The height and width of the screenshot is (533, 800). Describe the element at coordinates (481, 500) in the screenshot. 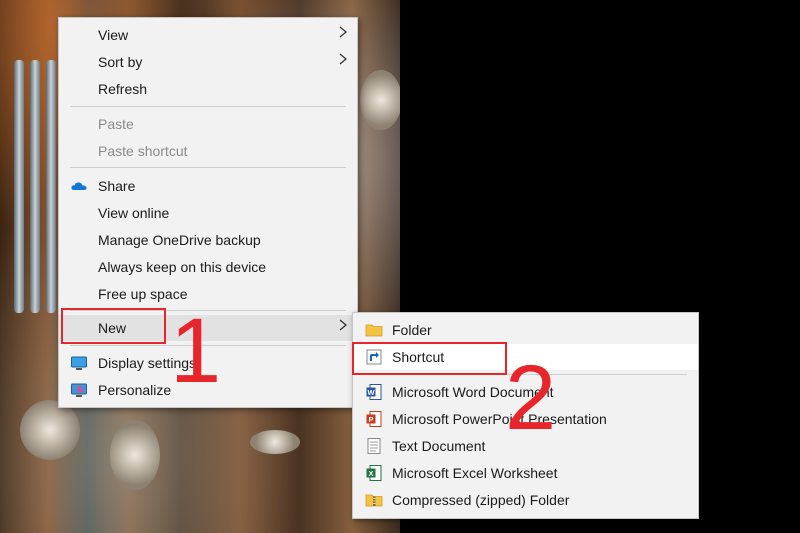

I see `menu-item-label: Compressed (zipped) Folder` at that location.